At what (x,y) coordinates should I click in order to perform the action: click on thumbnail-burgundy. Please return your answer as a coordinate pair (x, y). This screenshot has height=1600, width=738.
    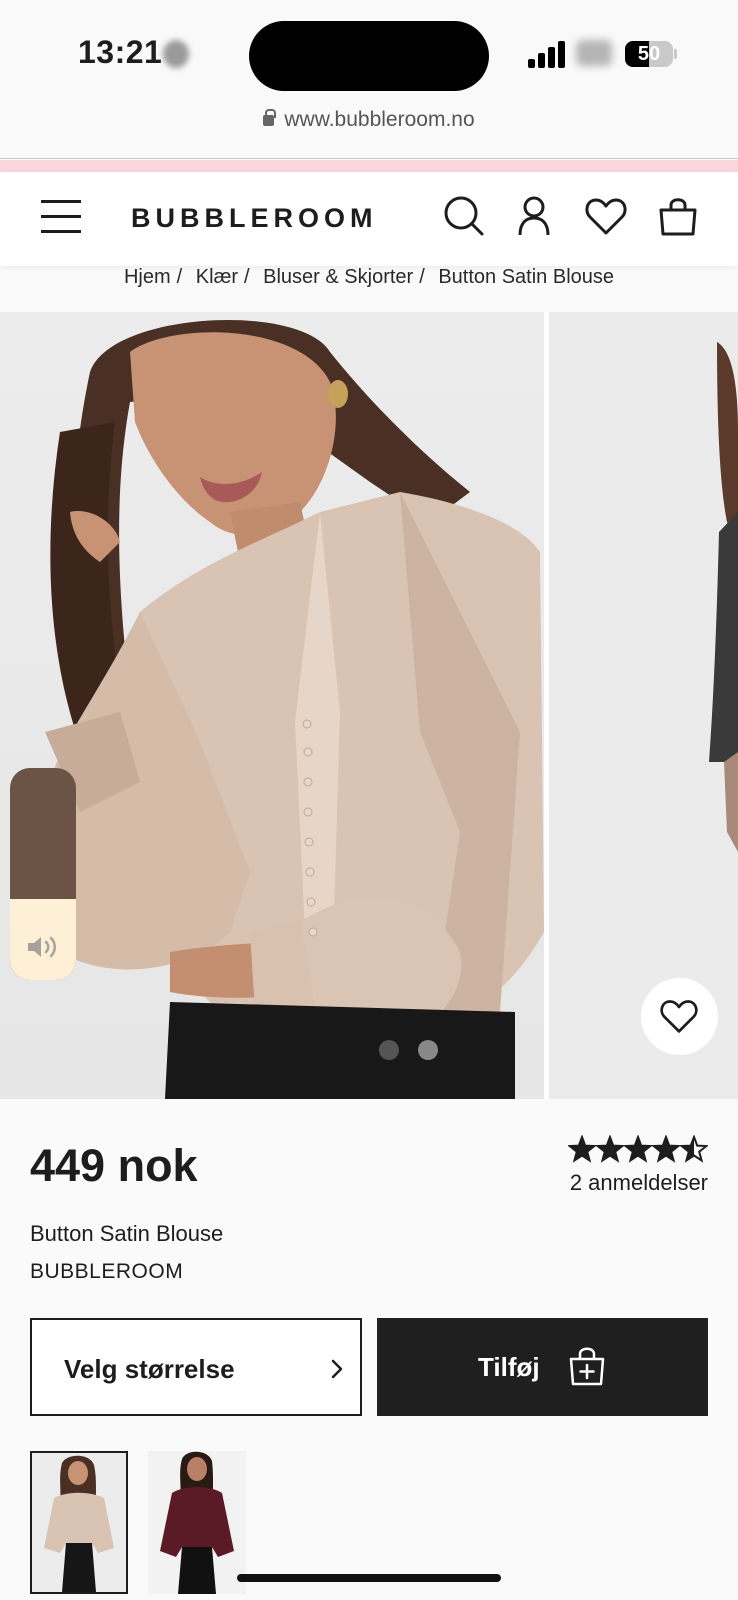
    Looking at the image, I should click on (197, 1522).